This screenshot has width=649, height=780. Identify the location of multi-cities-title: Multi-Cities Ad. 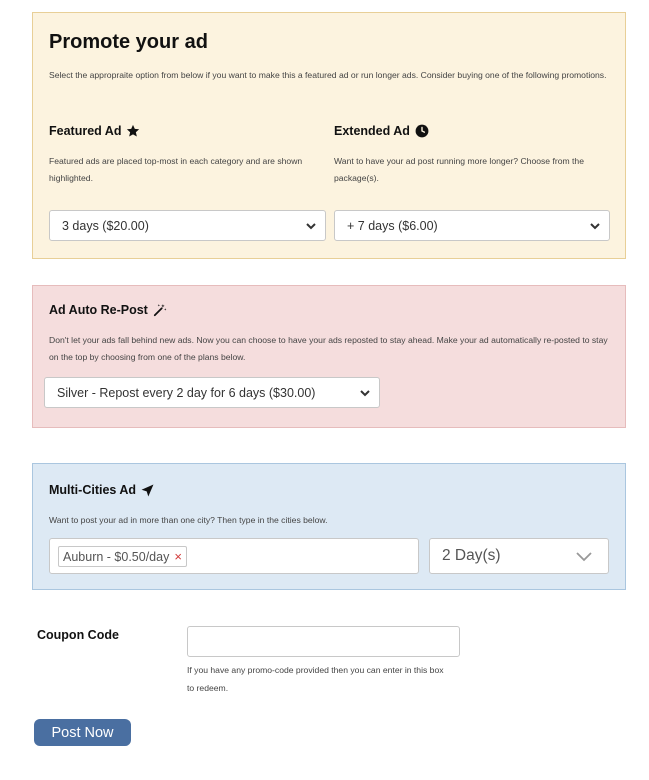
(93, 490).